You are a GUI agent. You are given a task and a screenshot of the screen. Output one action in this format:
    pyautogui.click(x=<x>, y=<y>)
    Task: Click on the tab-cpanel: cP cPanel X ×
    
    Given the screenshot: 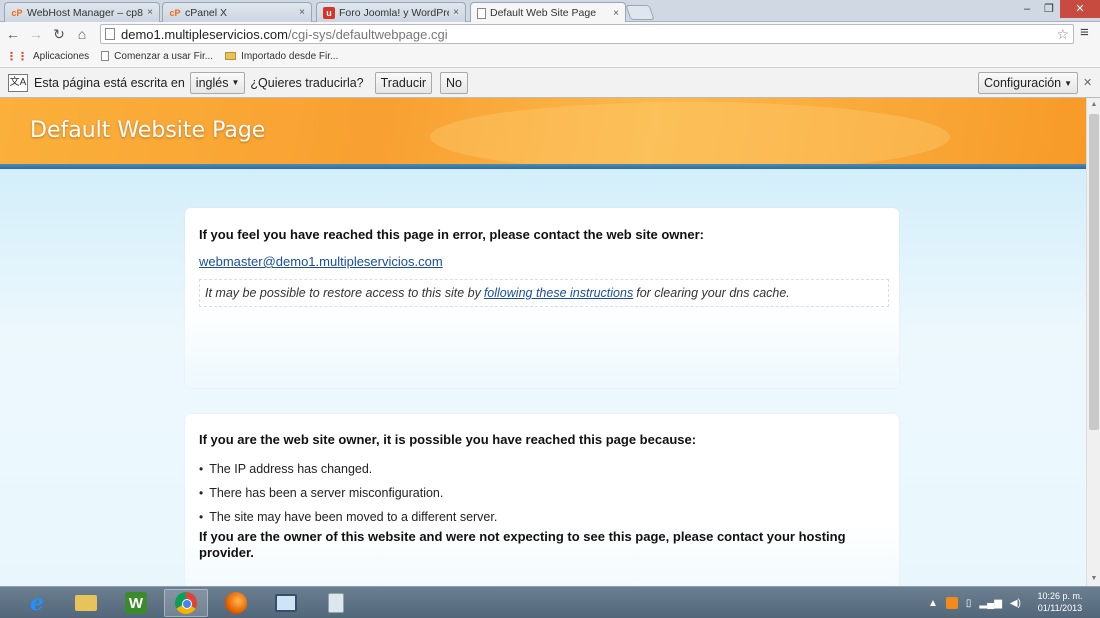 What is the action you would take?
    pyautogui.click(x=237, y=12)
    